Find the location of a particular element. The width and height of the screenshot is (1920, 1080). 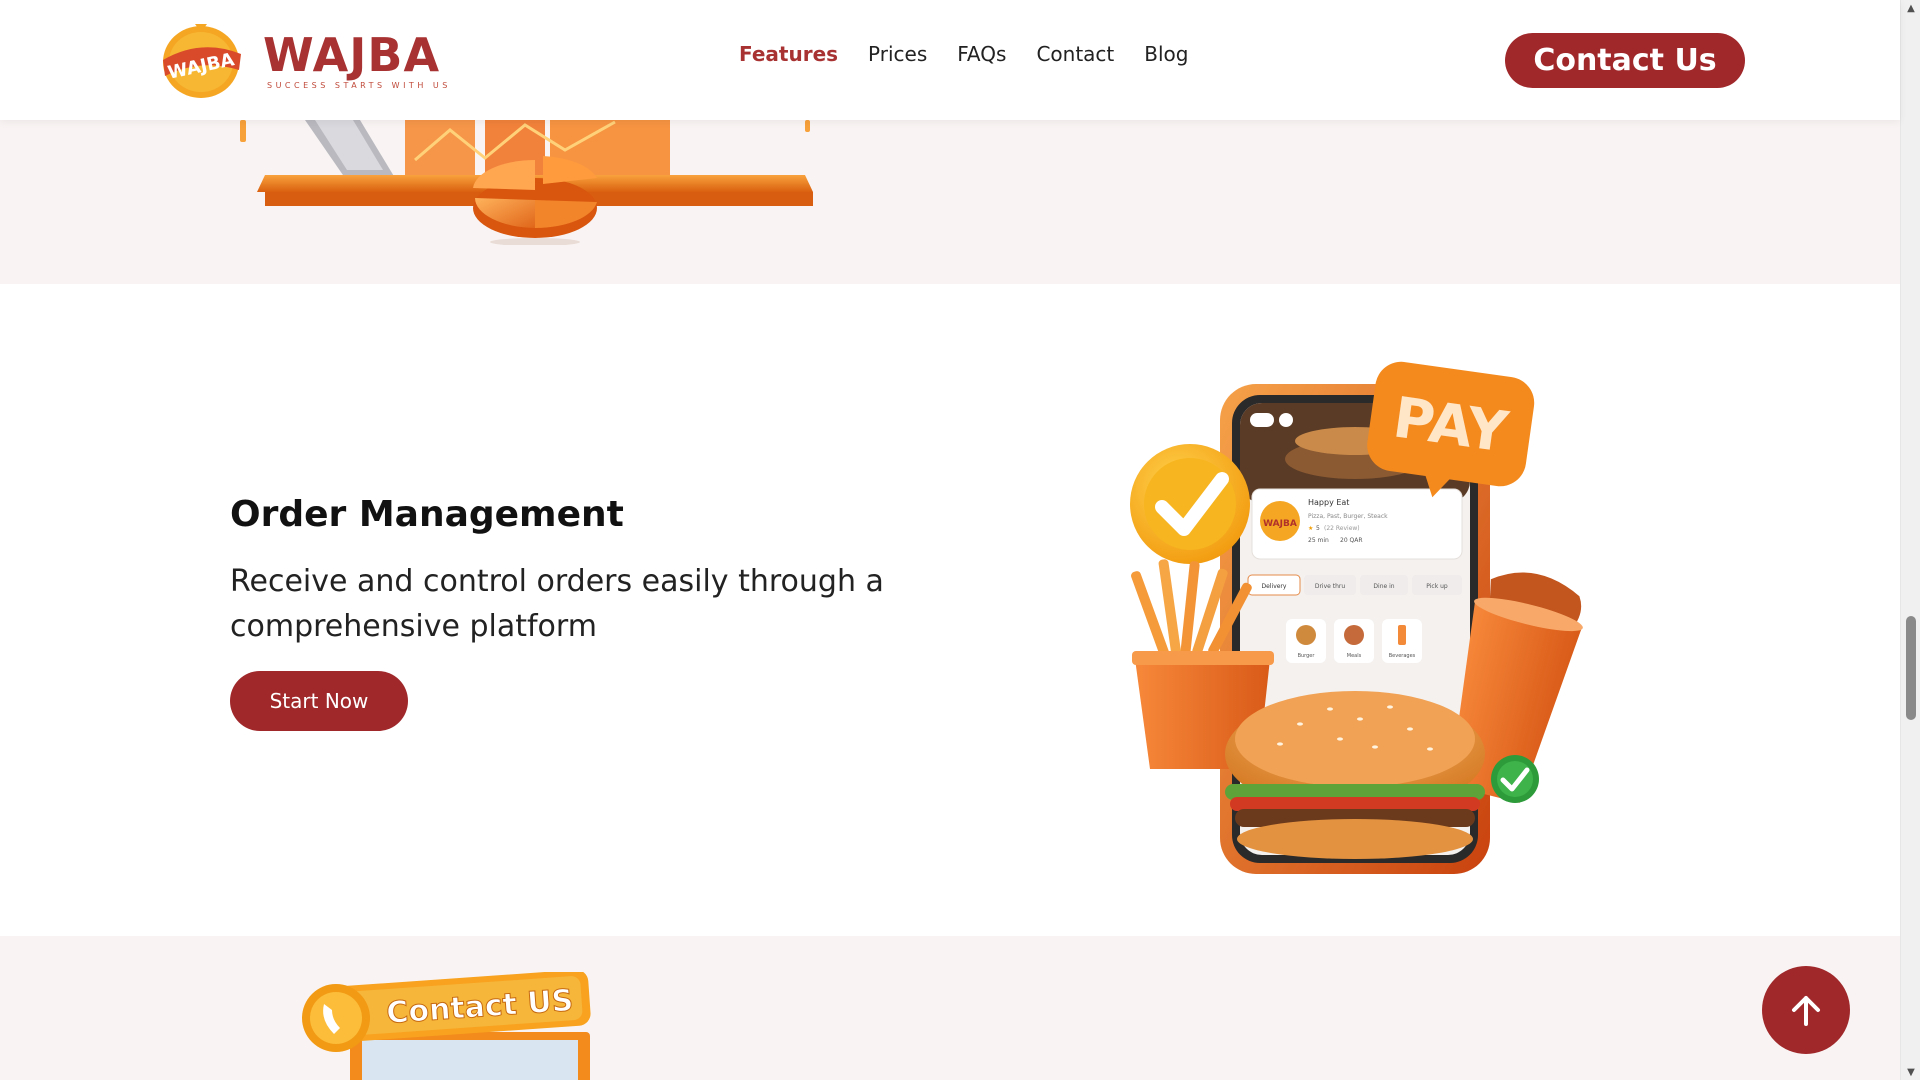

svg-text: WAJBA is located at coordinates (1280, 524).